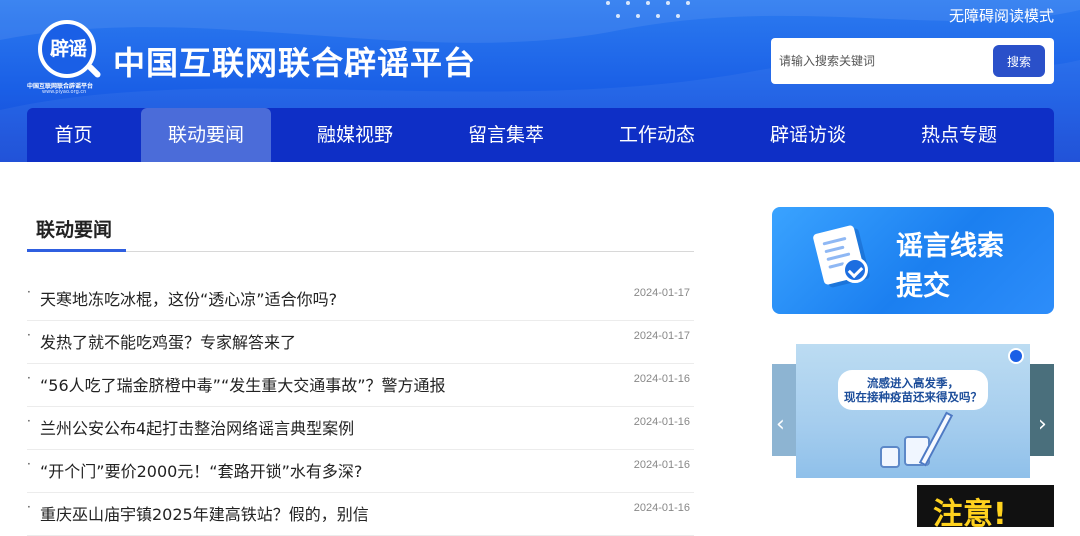  I want to click on news-title: 重庆巫山庙宇镇2025年建高铁站？假的，别信, so click(204, 513).